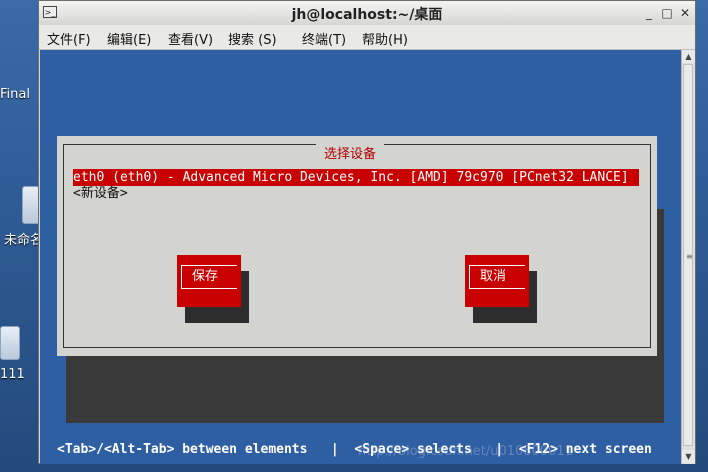  I want to click on cancel-button: 取消, so click(497, 281).